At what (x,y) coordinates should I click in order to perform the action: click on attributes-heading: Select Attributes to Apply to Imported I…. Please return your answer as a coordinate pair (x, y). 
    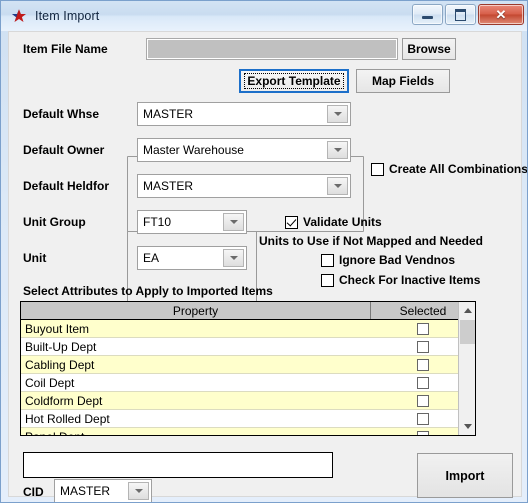
    Looking at the image, I should click on (148, 291).